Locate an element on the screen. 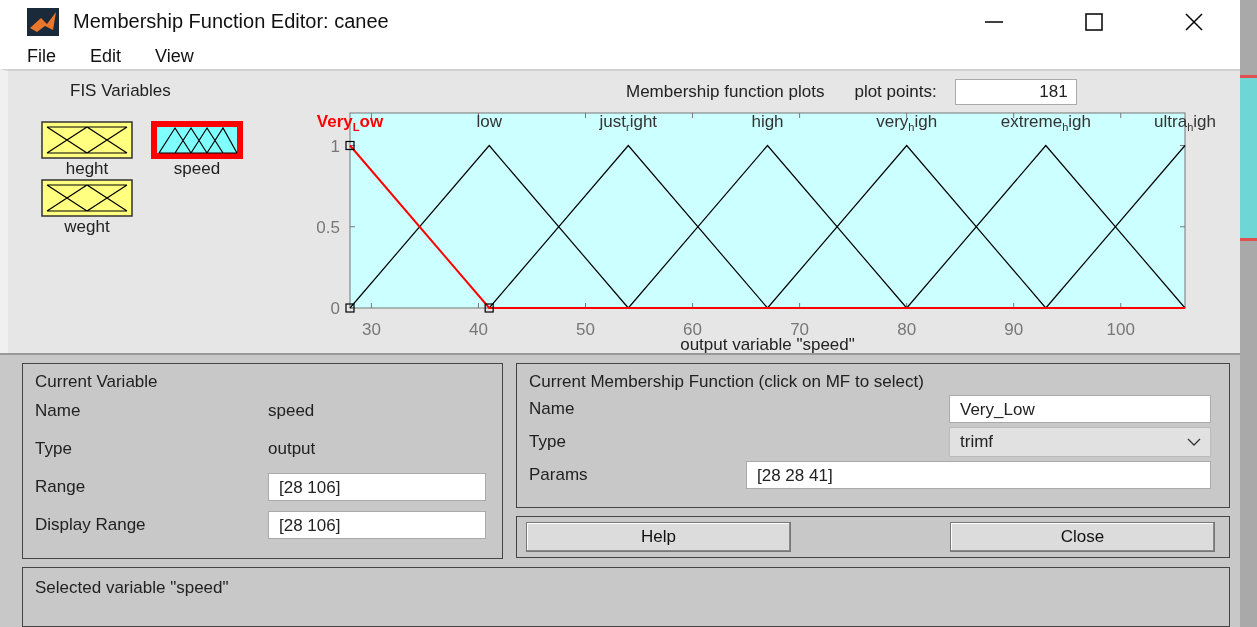 Image resolution: width=1257 pixels, height=627 pixels. window-title: Membership Function Editor: canee is located at coordinates (231, 22).